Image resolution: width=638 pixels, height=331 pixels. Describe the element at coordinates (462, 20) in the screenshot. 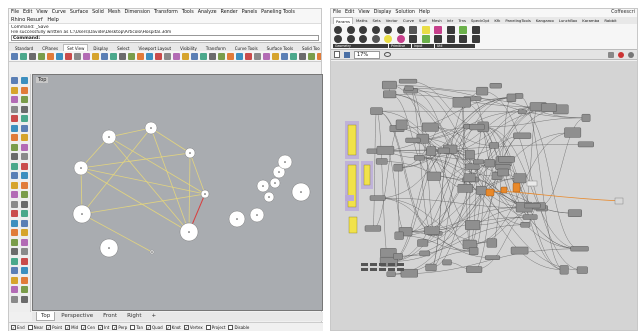

I see `gh-tab-trns: Trns` at that location.